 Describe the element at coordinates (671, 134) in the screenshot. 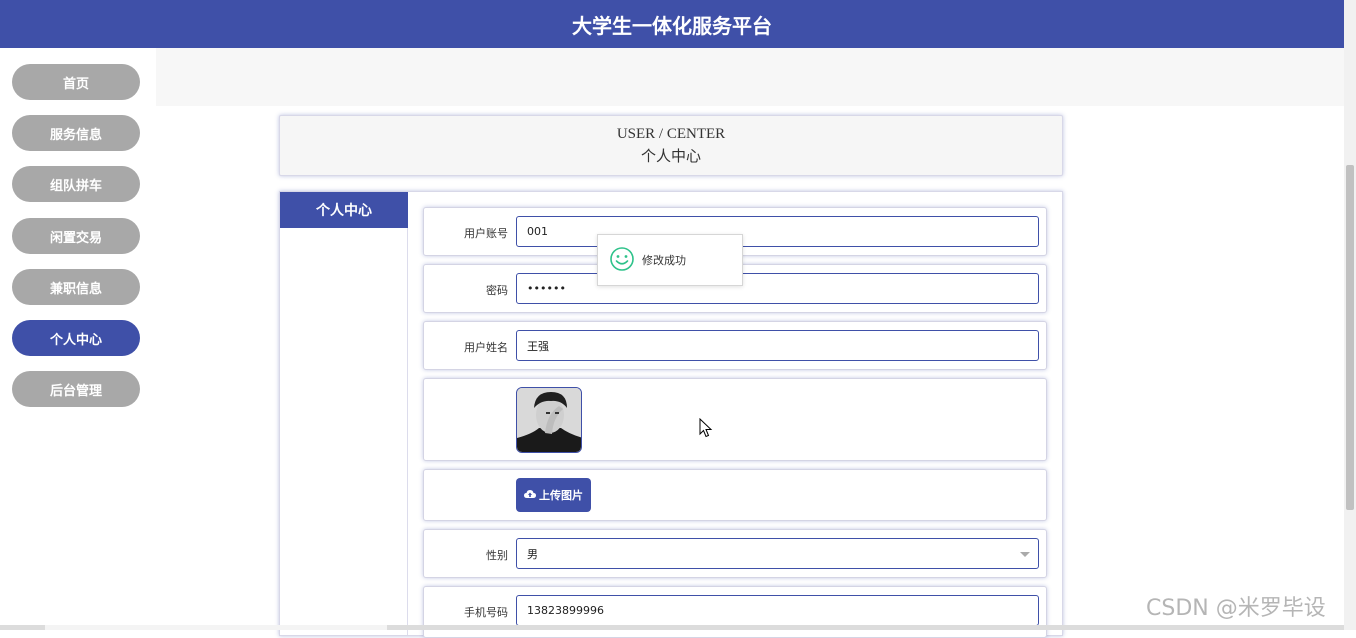

I see `page-title-en: USER / CENTER` at that location.